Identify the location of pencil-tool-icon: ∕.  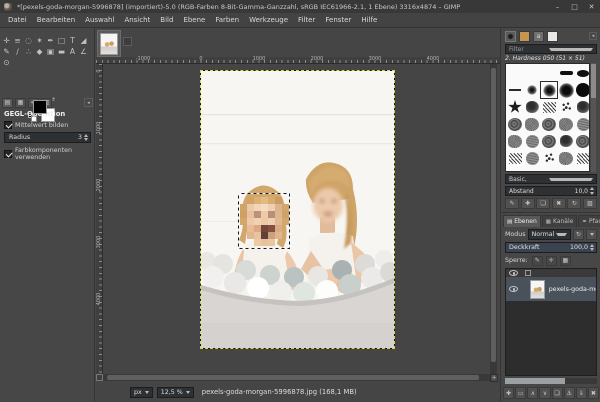
(17, 51).